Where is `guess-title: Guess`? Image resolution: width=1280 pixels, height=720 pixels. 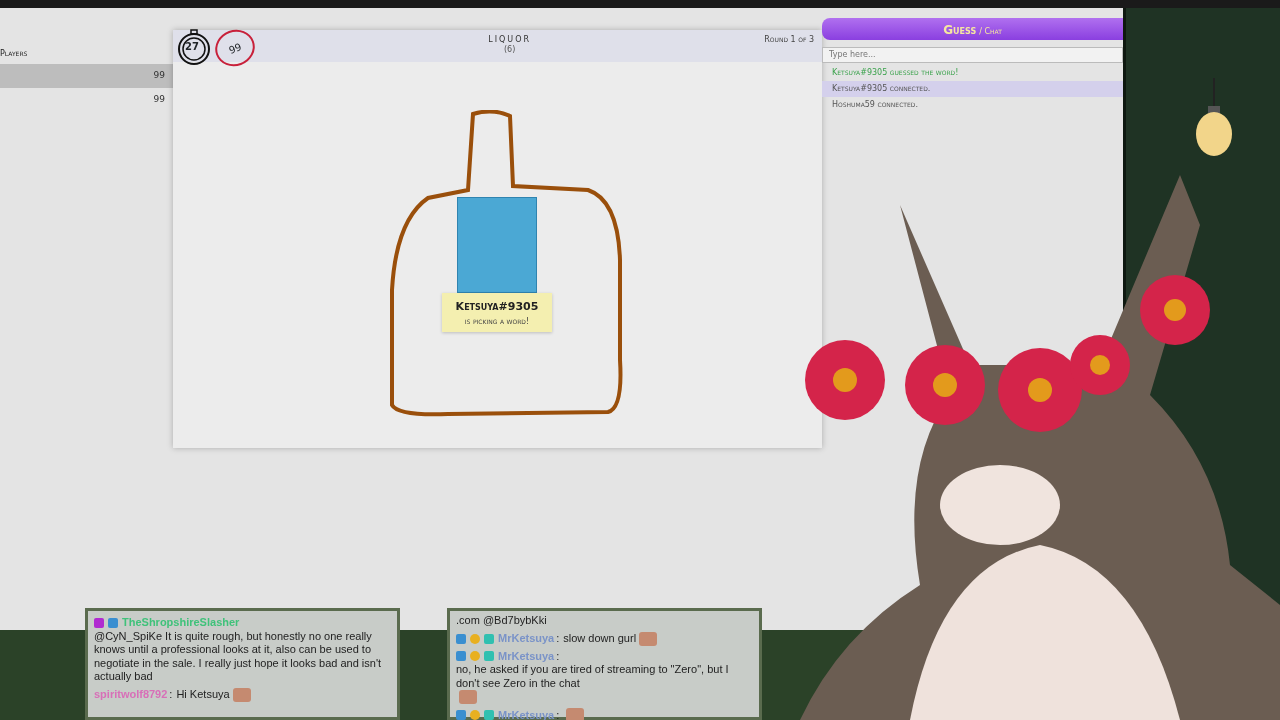 guess-title: Guess is located at coordinates (960, 30).